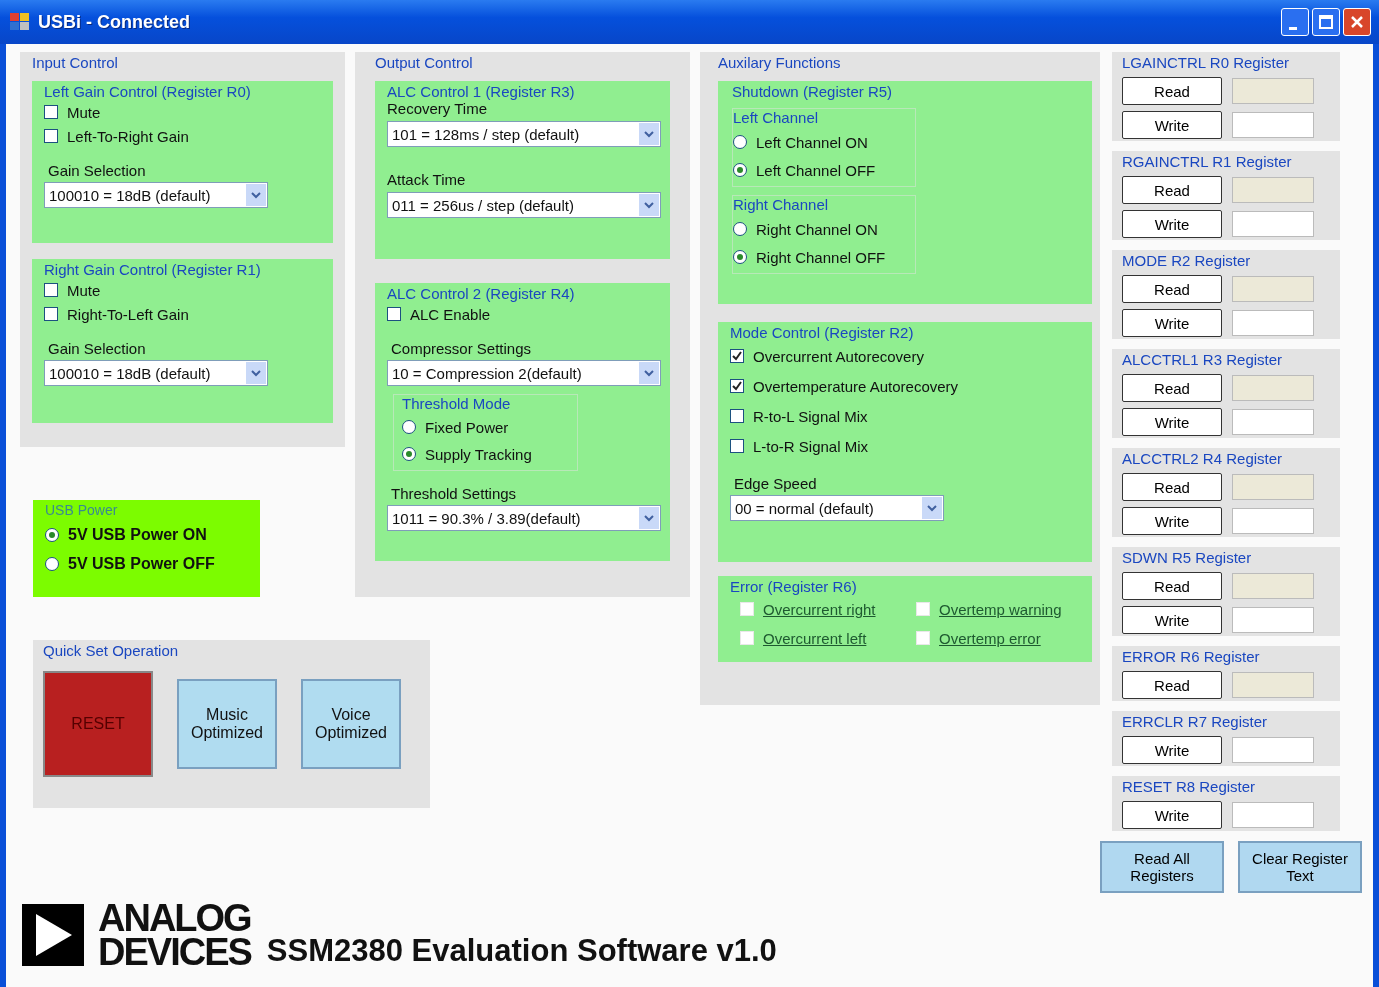 The height and width of the screenshot is (987, 1379). Describe the element at coordinates (812, 91) in the screenshot. I see `group-title: Shutdown (Register R5)` at that location.